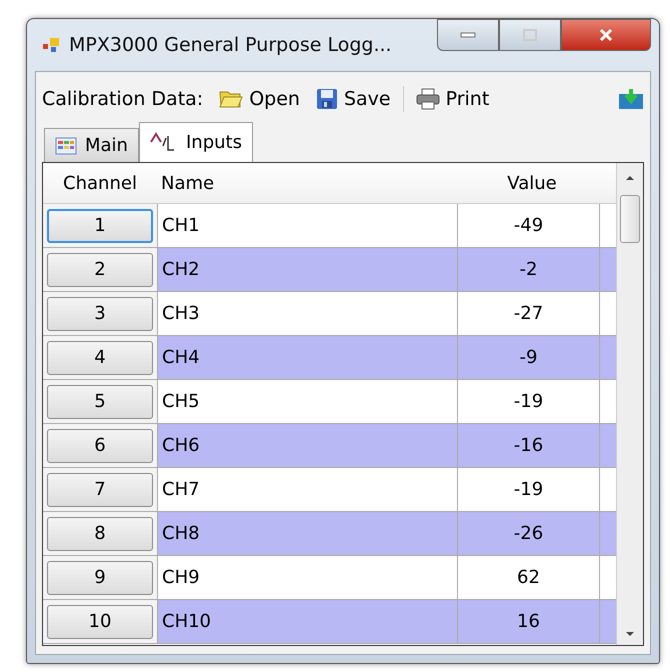  Describe the element at coordinates (231, 99) in the screenshot. I see `folder-icon` at that location.